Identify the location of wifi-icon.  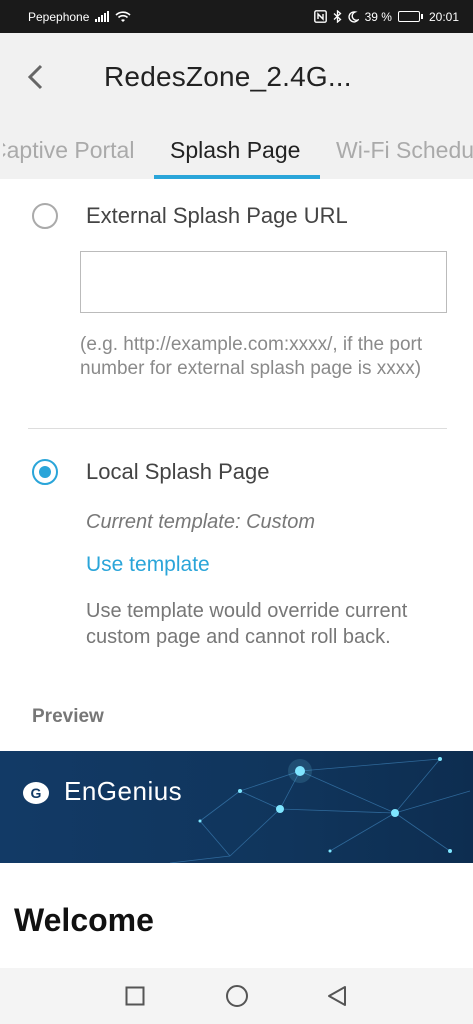
(123, 16).